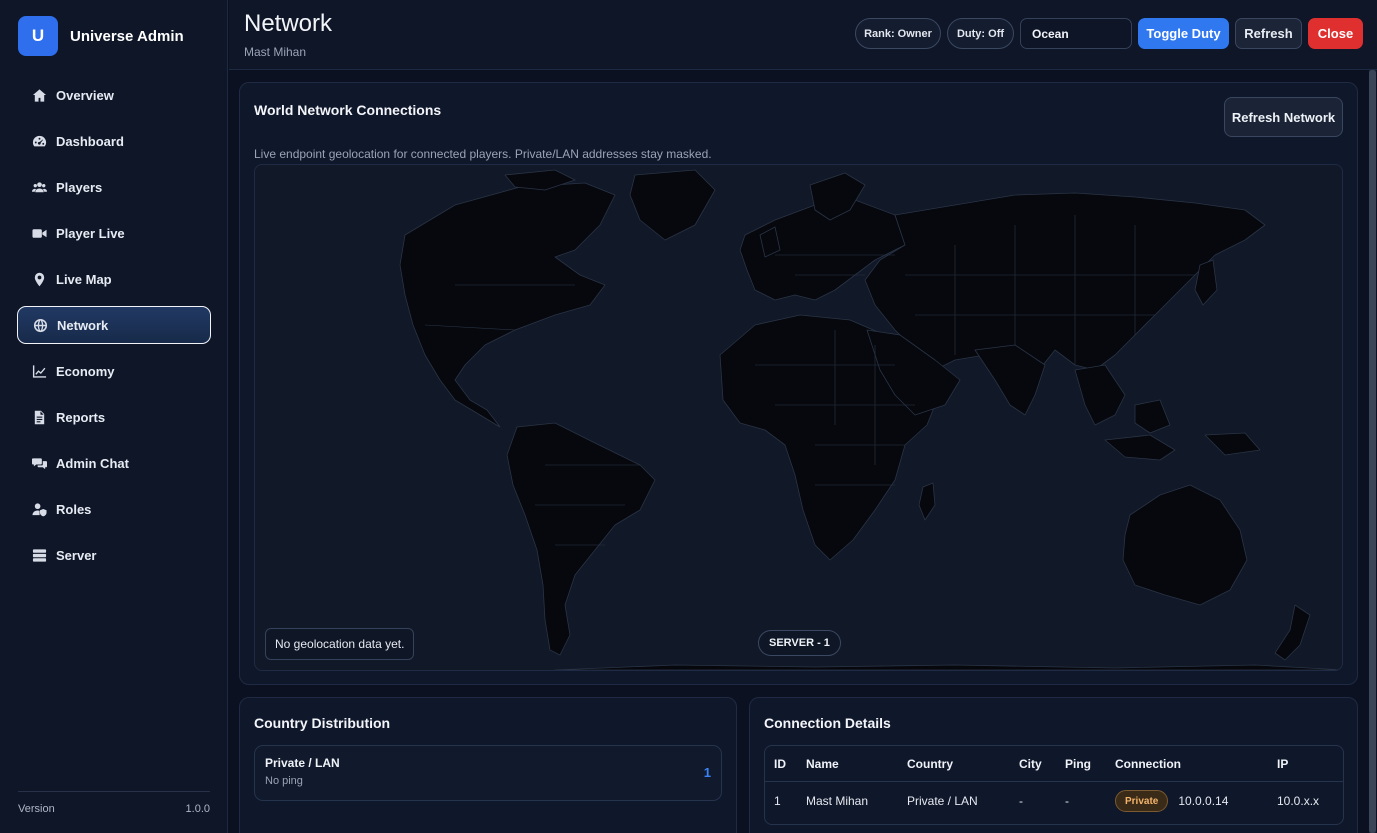 Image resolution: width=1377 pixels, height=833 pixels. I want to click on cell-id: 1, so click(777, 801).